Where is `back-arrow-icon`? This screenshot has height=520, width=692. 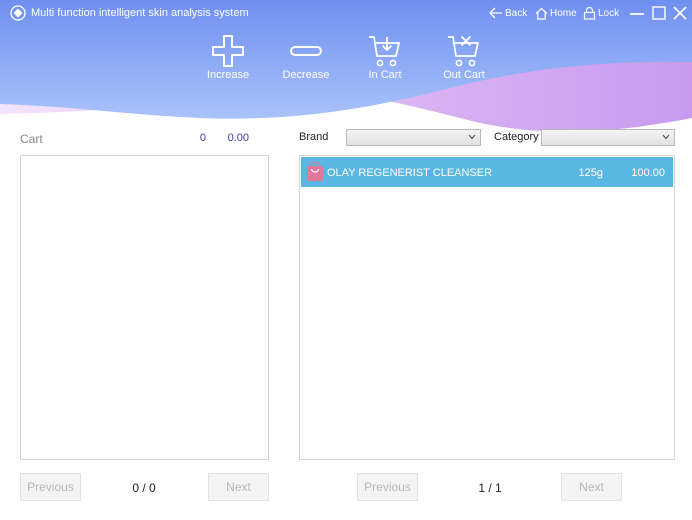
back-arrow-icon is located at coordinates (495, 13).